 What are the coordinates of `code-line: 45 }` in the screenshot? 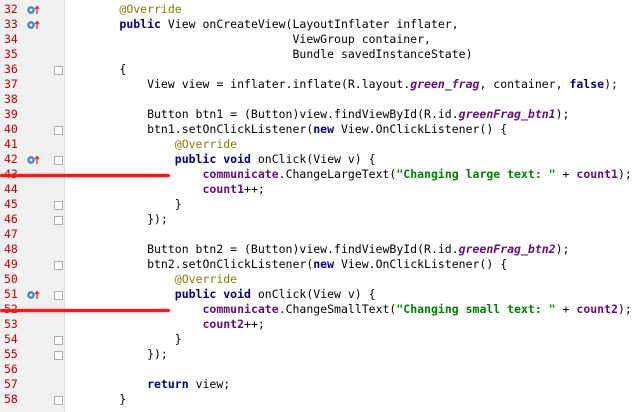 It's located at (316, 204).